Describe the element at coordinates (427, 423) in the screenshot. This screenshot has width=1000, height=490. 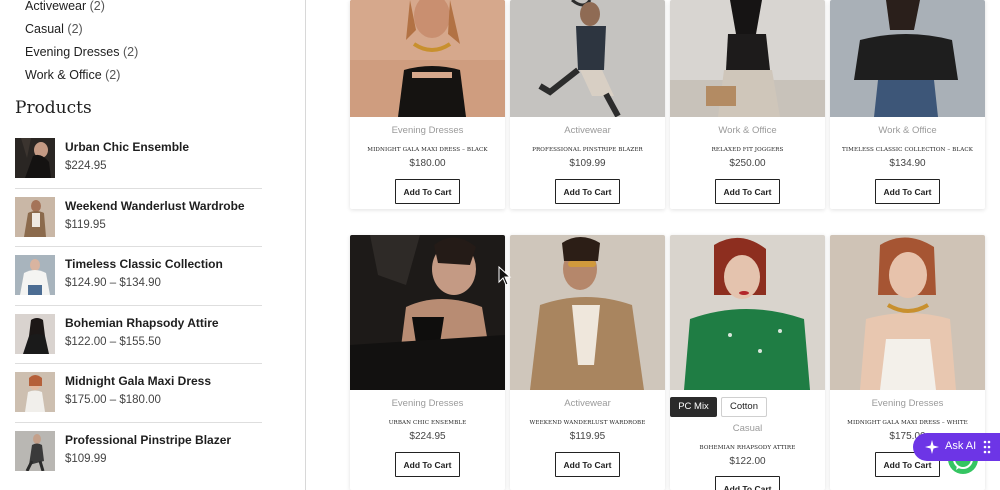
I see `product-title: Urban Chic Ensemble` at that location.